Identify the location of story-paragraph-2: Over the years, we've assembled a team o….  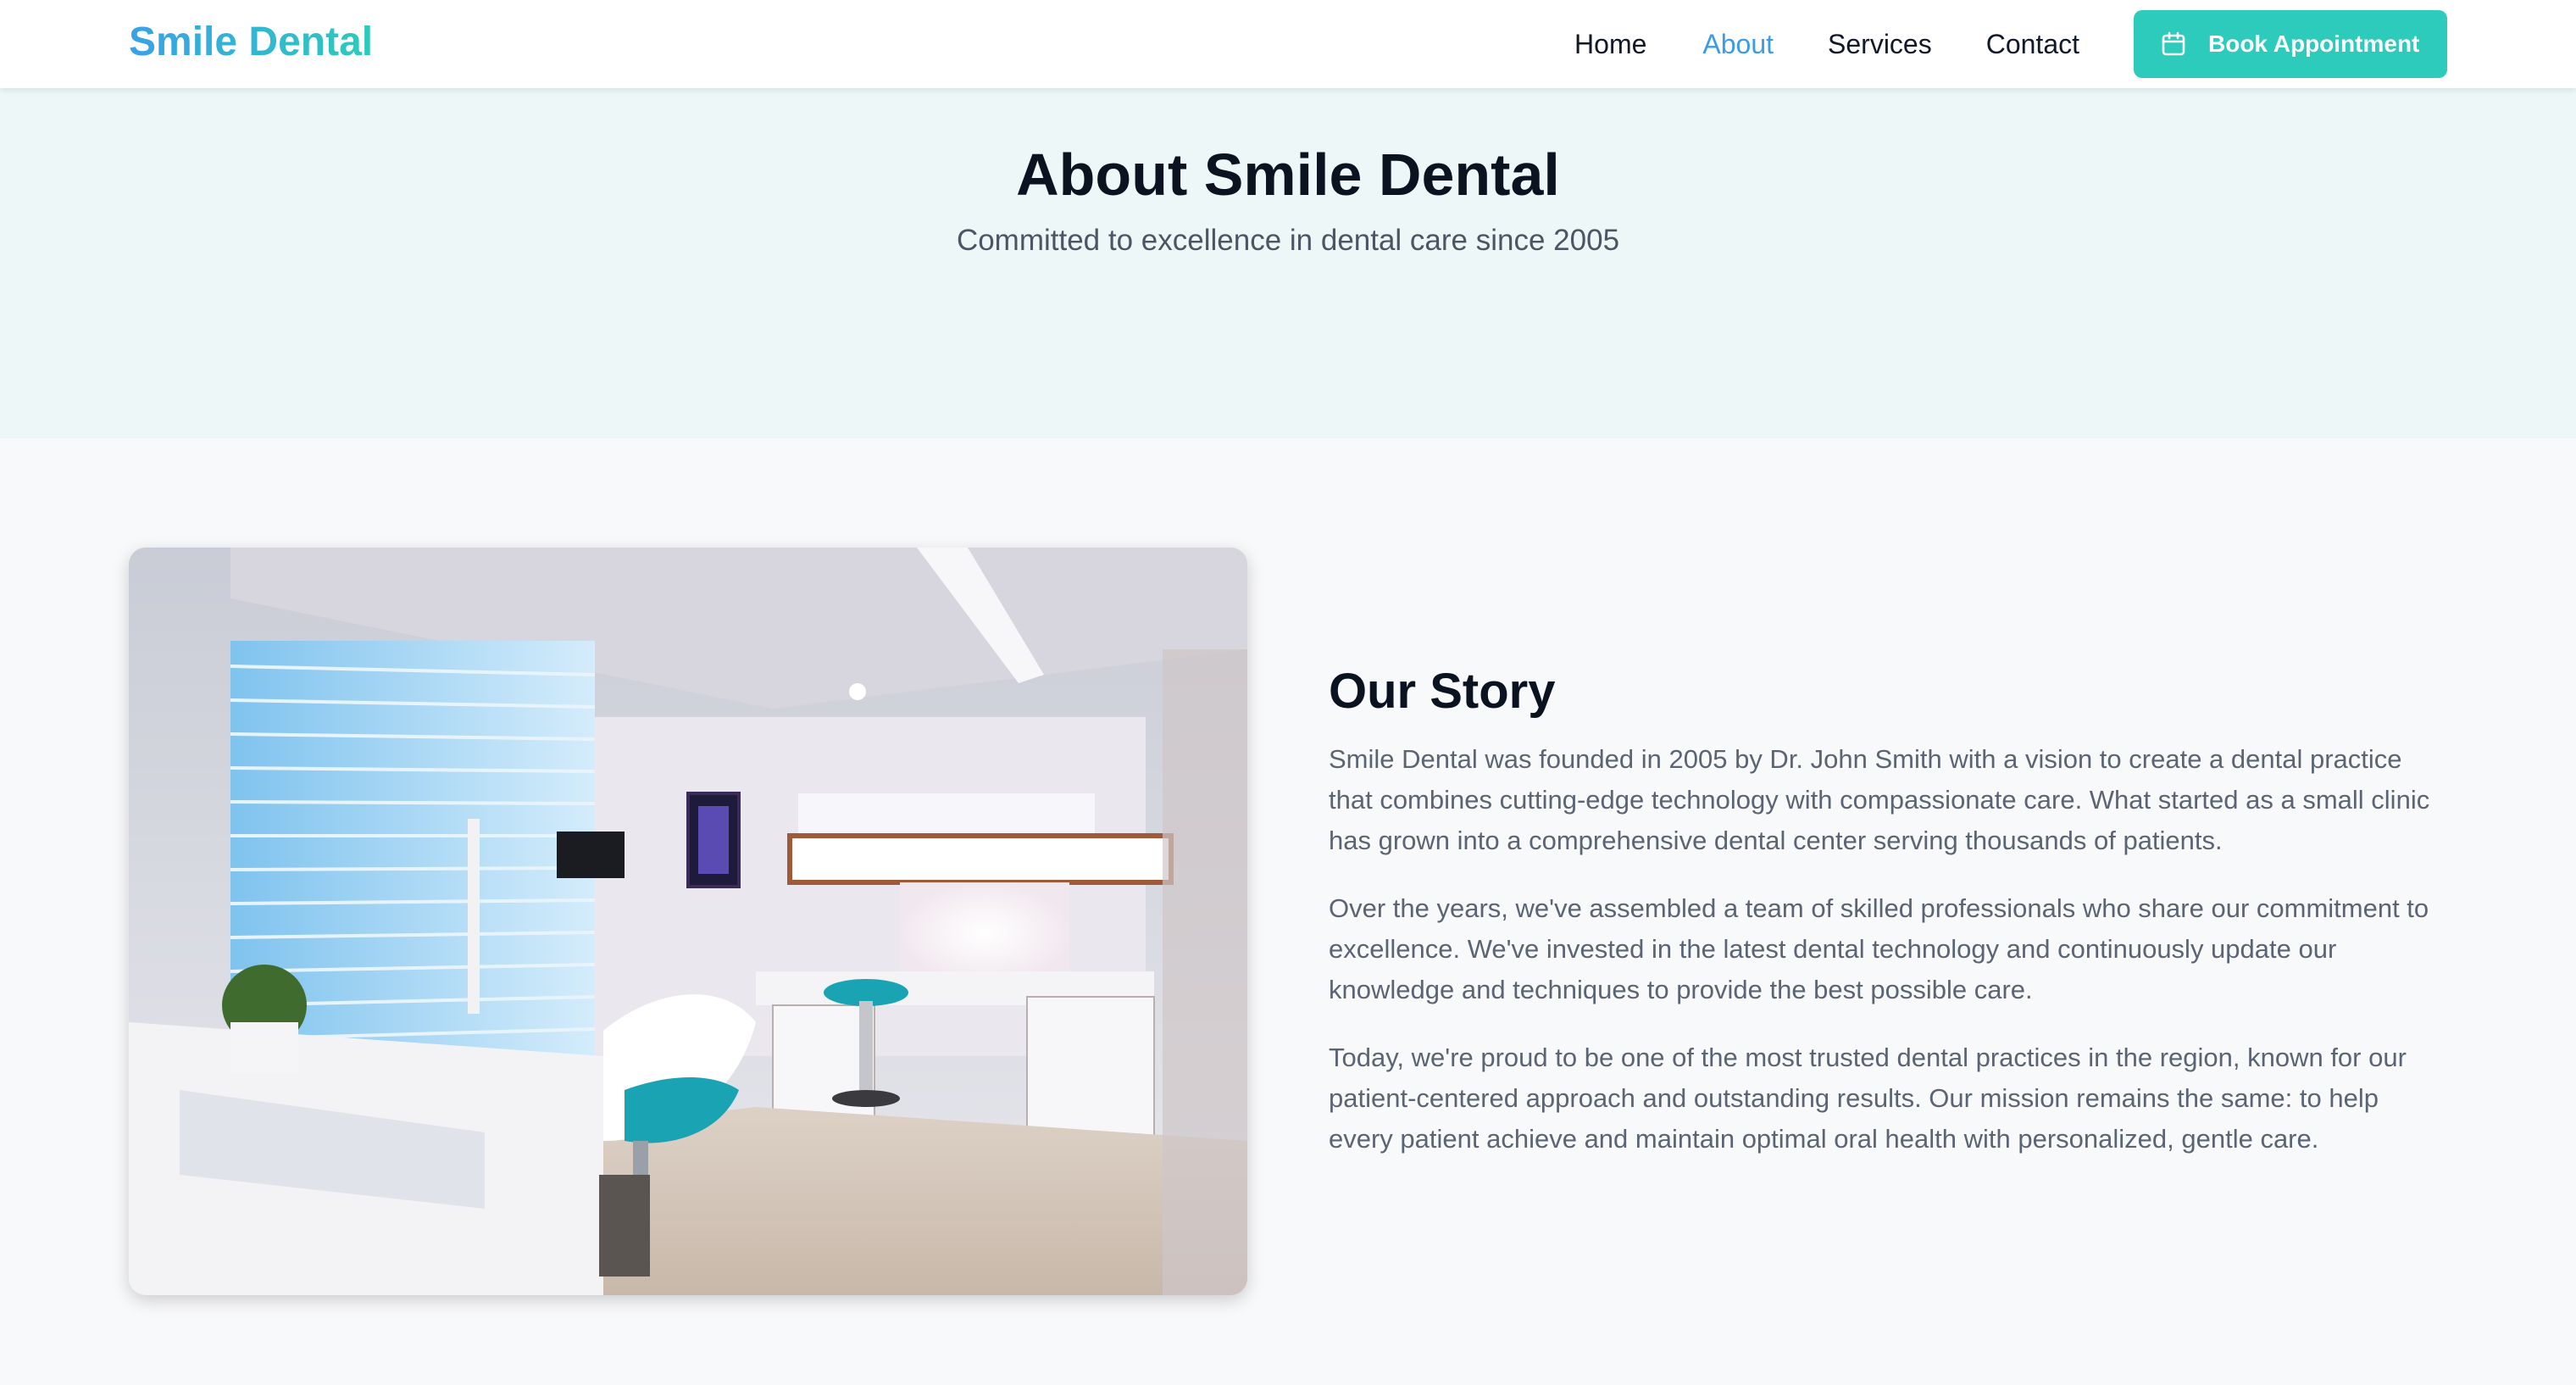
(1879, 948).